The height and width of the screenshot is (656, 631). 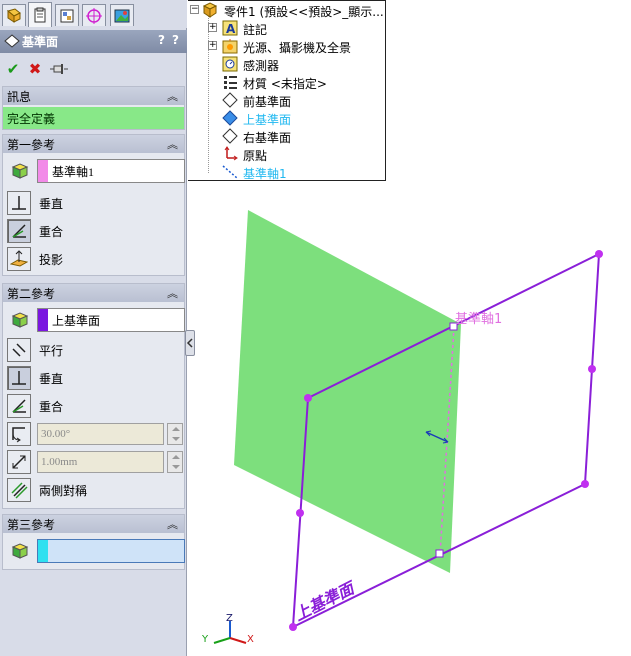 What do you see at coordinates (93, 524) in the screenshot?
I see `third-reference-header: 第三參考 ︽` at bounding box center [93, 524].